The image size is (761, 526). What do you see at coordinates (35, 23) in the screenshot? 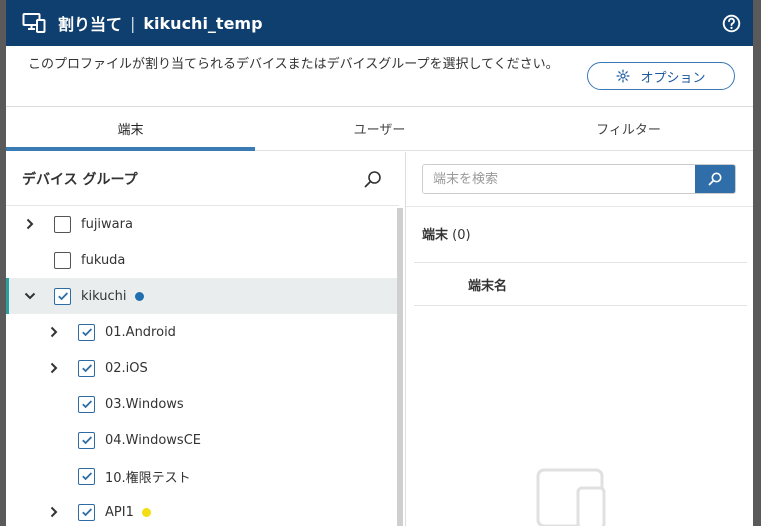
I see `devices-icon` at bounding box center [35, 23].